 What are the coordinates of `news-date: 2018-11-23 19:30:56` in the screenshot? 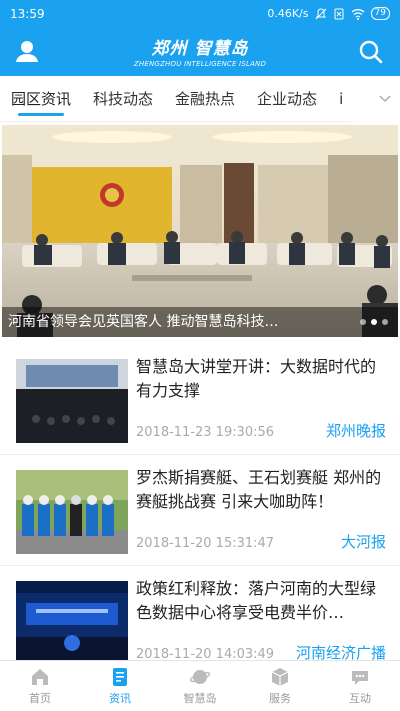 It's located at (205, 432).